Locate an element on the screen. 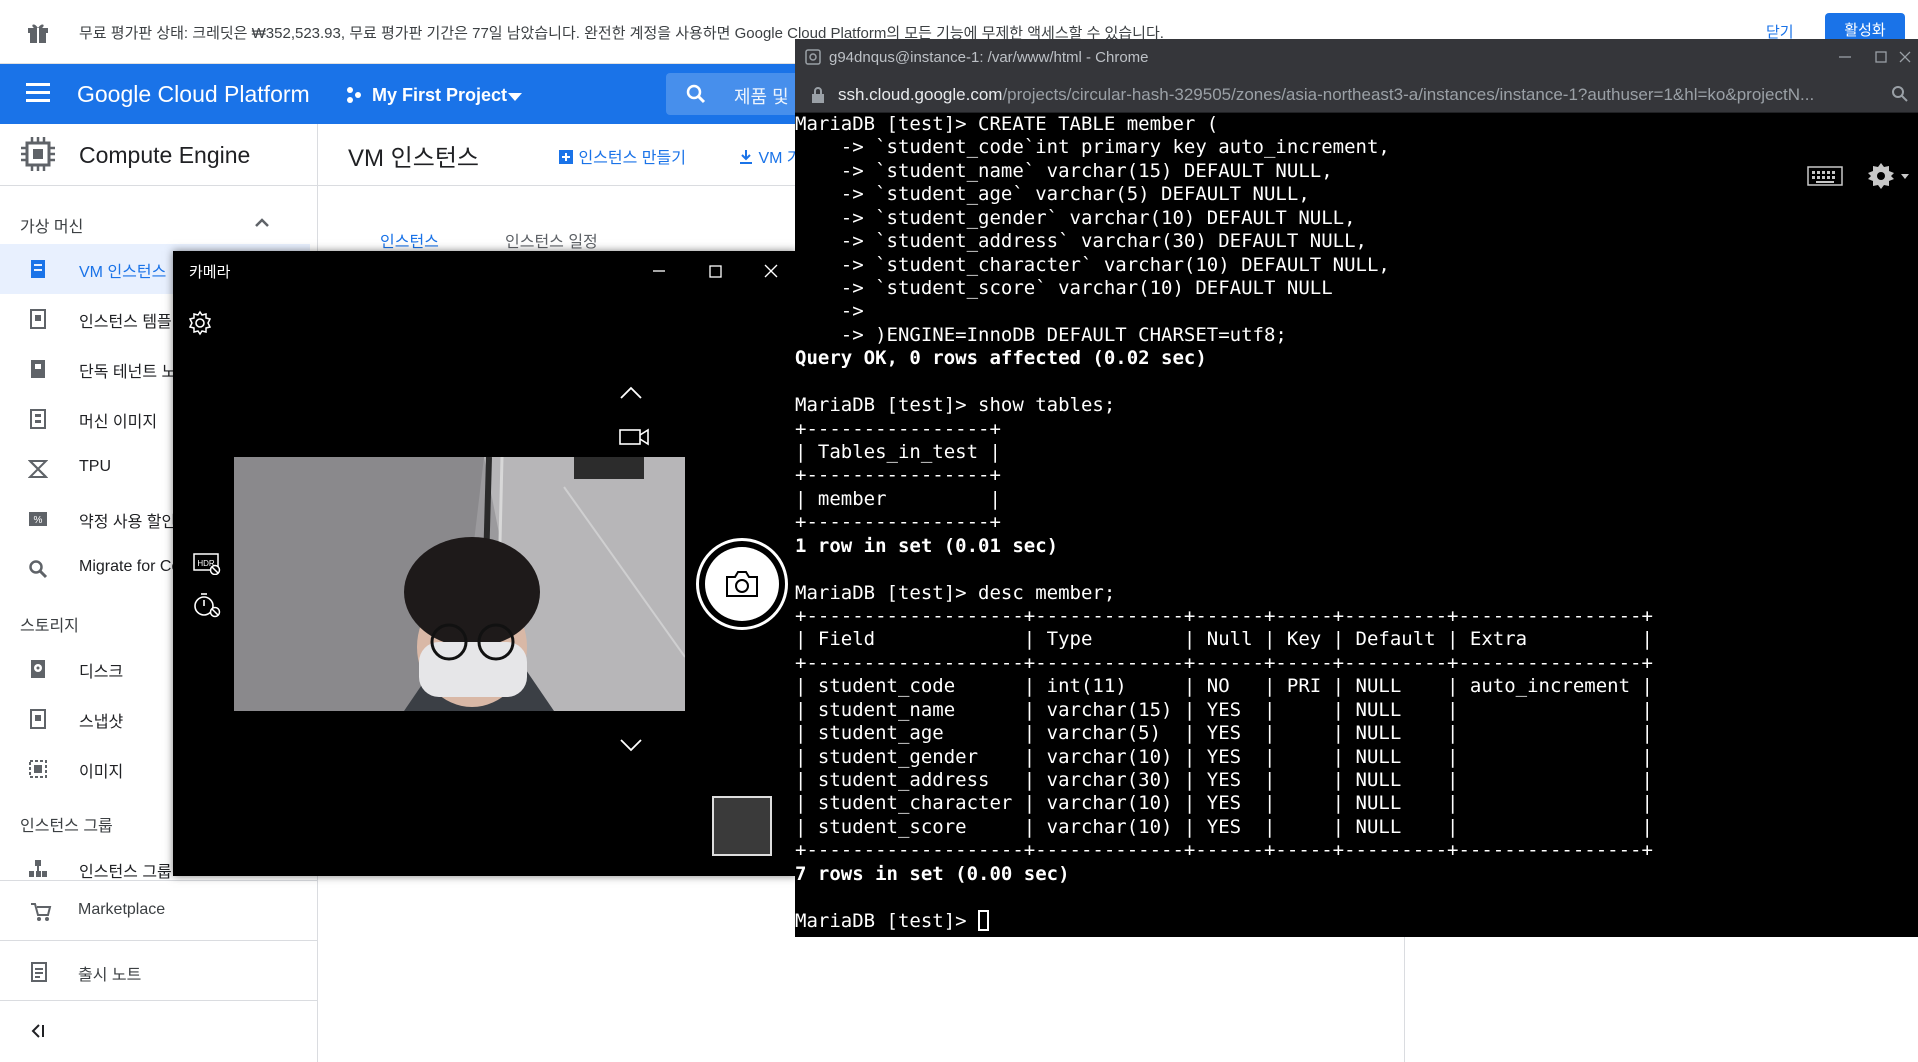 The width and height of the screenshot is (1918, 1062). gcp-logo-text: Google Cloud Platform is located at coordinates (193, 94).